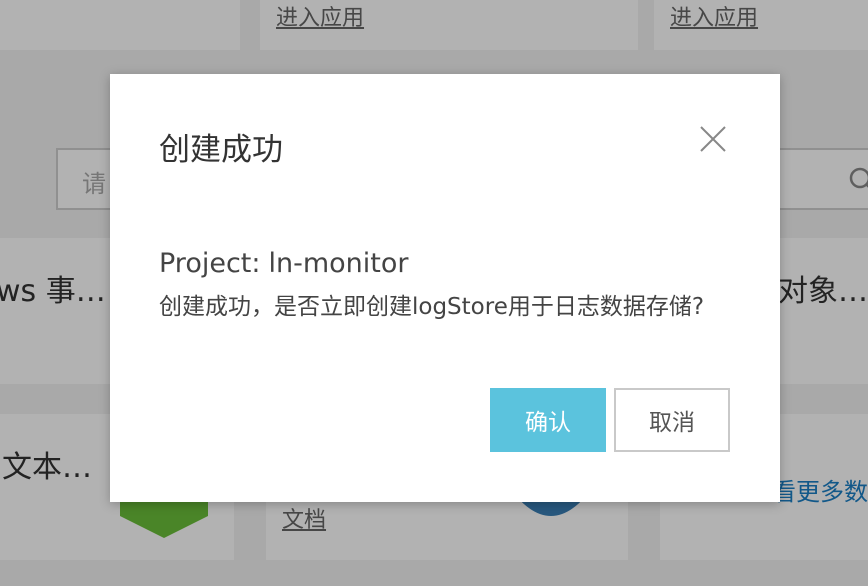  Describe the element at coordinates (338, 263) in the screenshot. I see `project-name: ln-monitor` at that location.